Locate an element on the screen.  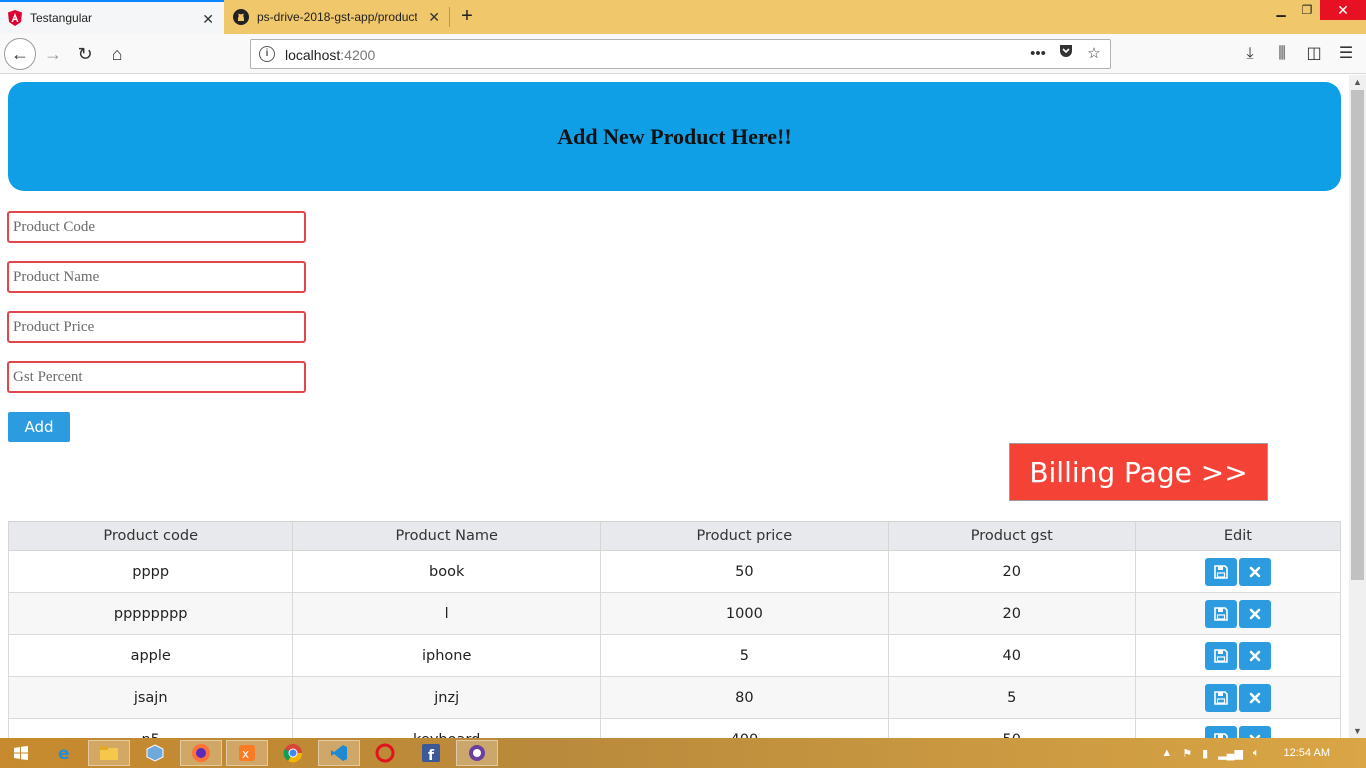
header-product-gst: Product gst is located at coordinates (1011, 536).